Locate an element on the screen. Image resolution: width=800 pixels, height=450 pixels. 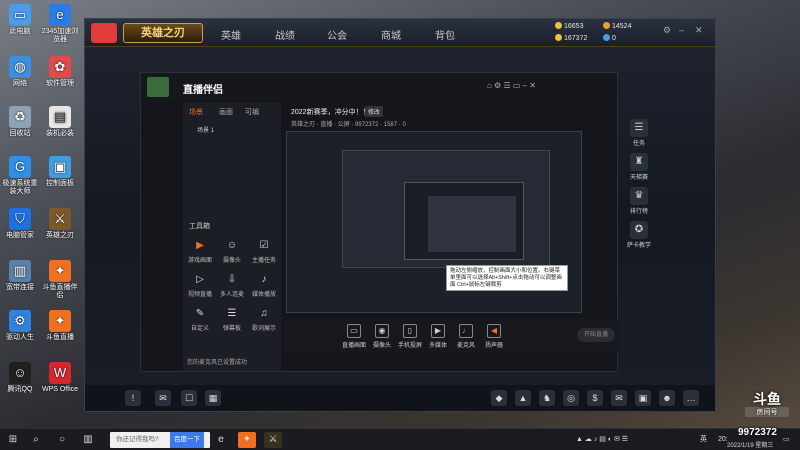
tool-lyrics: ♫ 歌词展示 is located at coordinates (264, 319).